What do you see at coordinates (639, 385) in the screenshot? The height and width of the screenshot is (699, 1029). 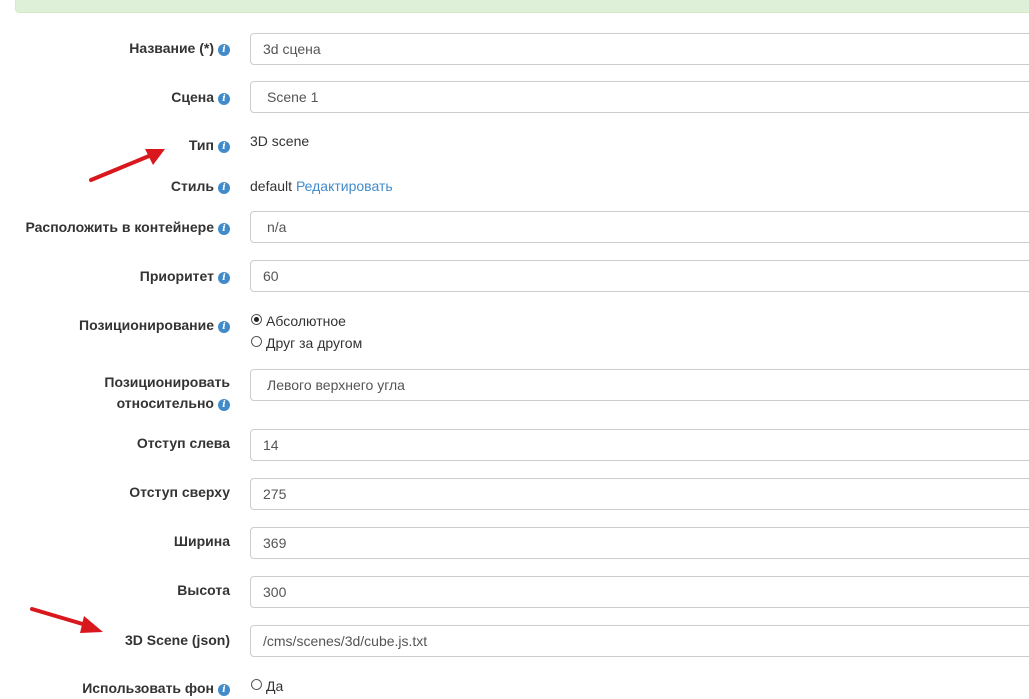 I see `relative-to-select: Левого верхнего угла` at bounding box center [639, 385].